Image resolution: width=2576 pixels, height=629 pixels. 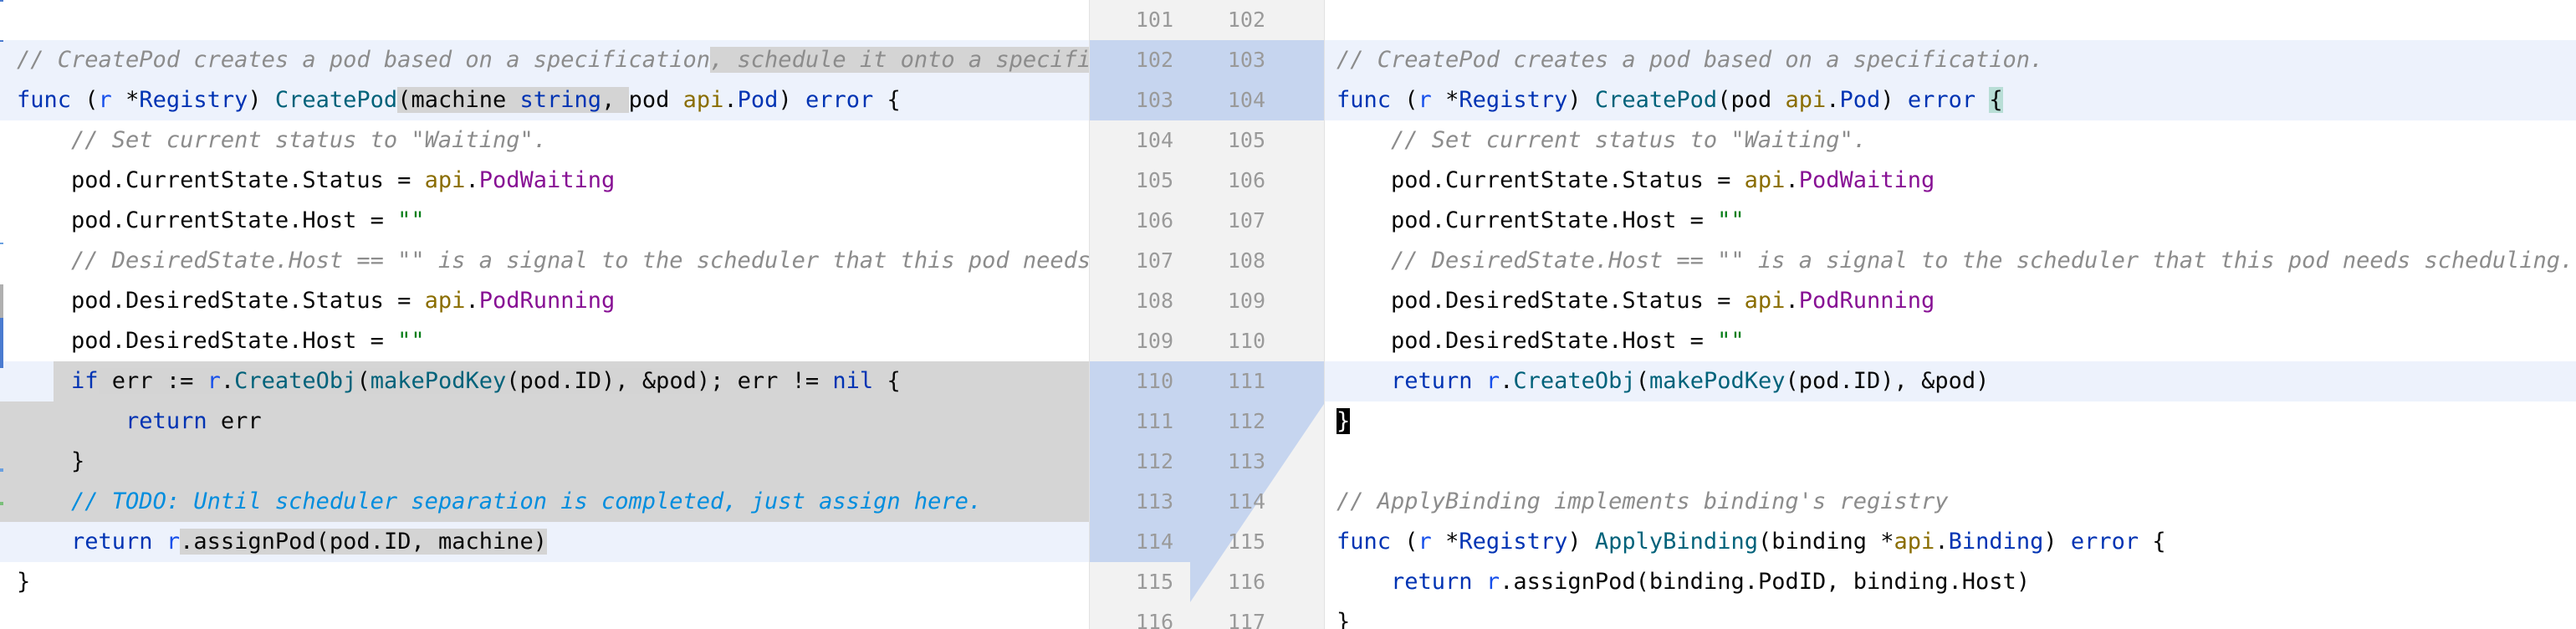 What do you see at coordinates (1541, 180) in the screenshot?
I see `code-token: pod.CurrentState.Status =` at bounding box center [1541, 180].